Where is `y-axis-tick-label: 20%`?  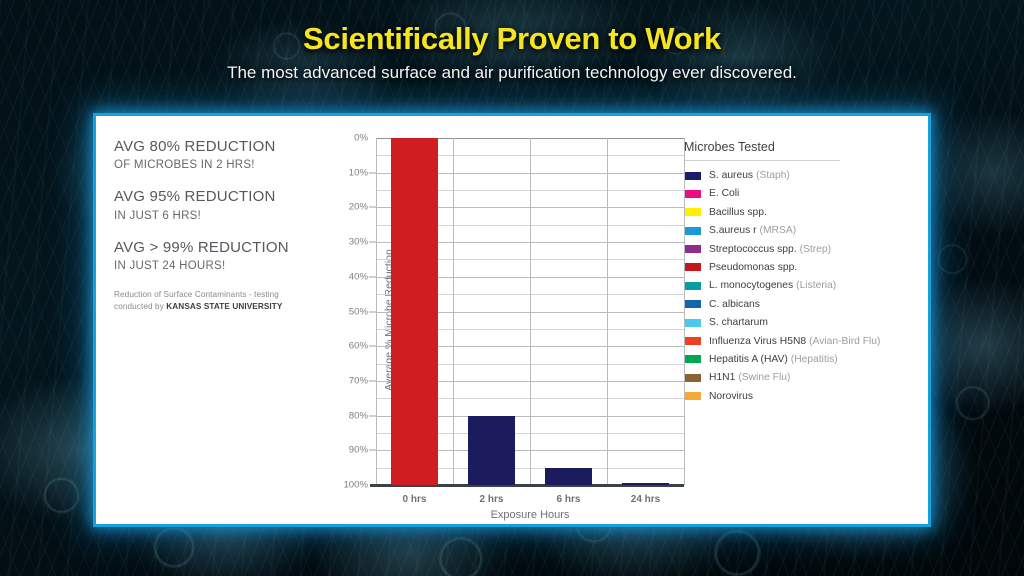 y-axis-tick-label: 20% is located at coordinates (358, 207).